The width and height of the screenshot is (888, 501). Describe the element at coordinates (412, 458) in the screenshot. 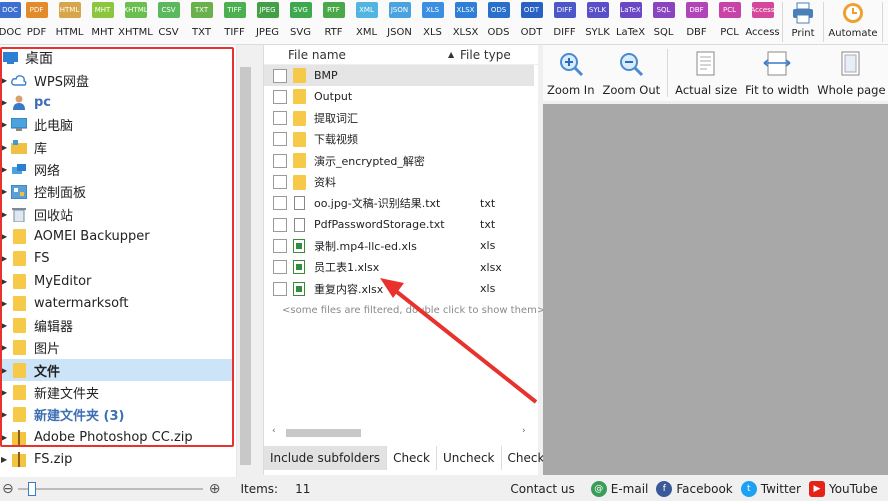

I see `check-button: Check` at that location.